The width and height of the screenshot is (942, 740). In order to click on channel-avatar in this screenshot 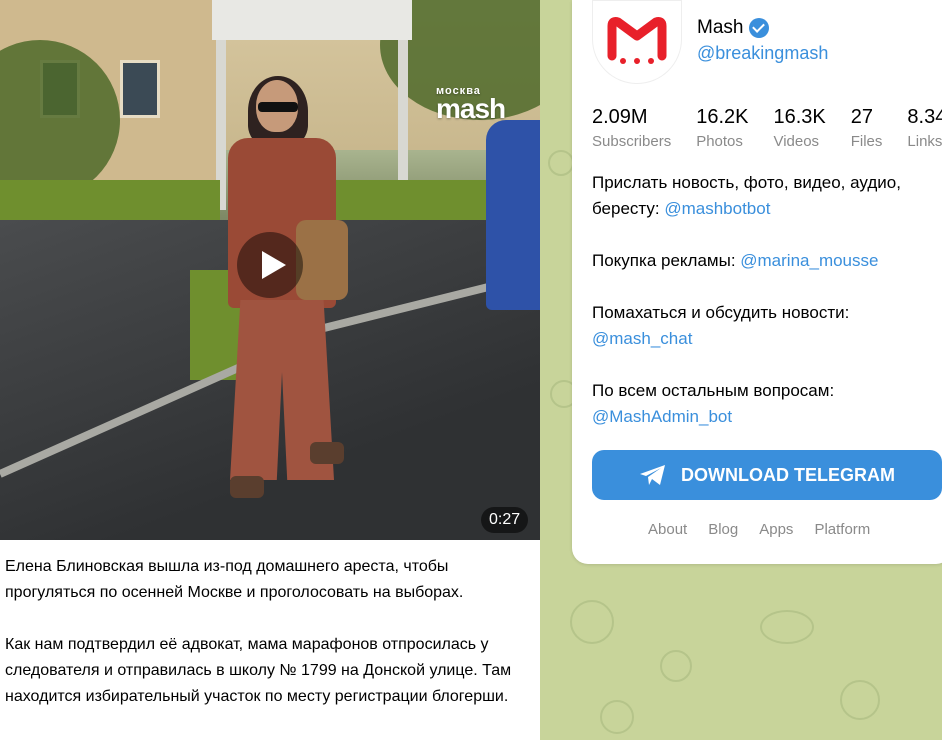, I will do `click(637, 42)`.